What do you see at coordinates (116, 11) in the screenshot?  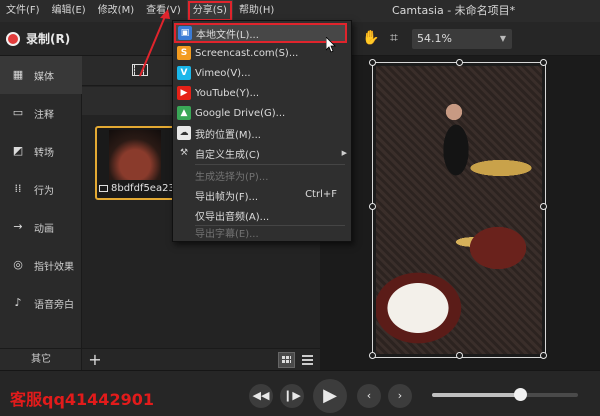 I see `menu-modify: 修改(M)` at bounding box center [116, 11].